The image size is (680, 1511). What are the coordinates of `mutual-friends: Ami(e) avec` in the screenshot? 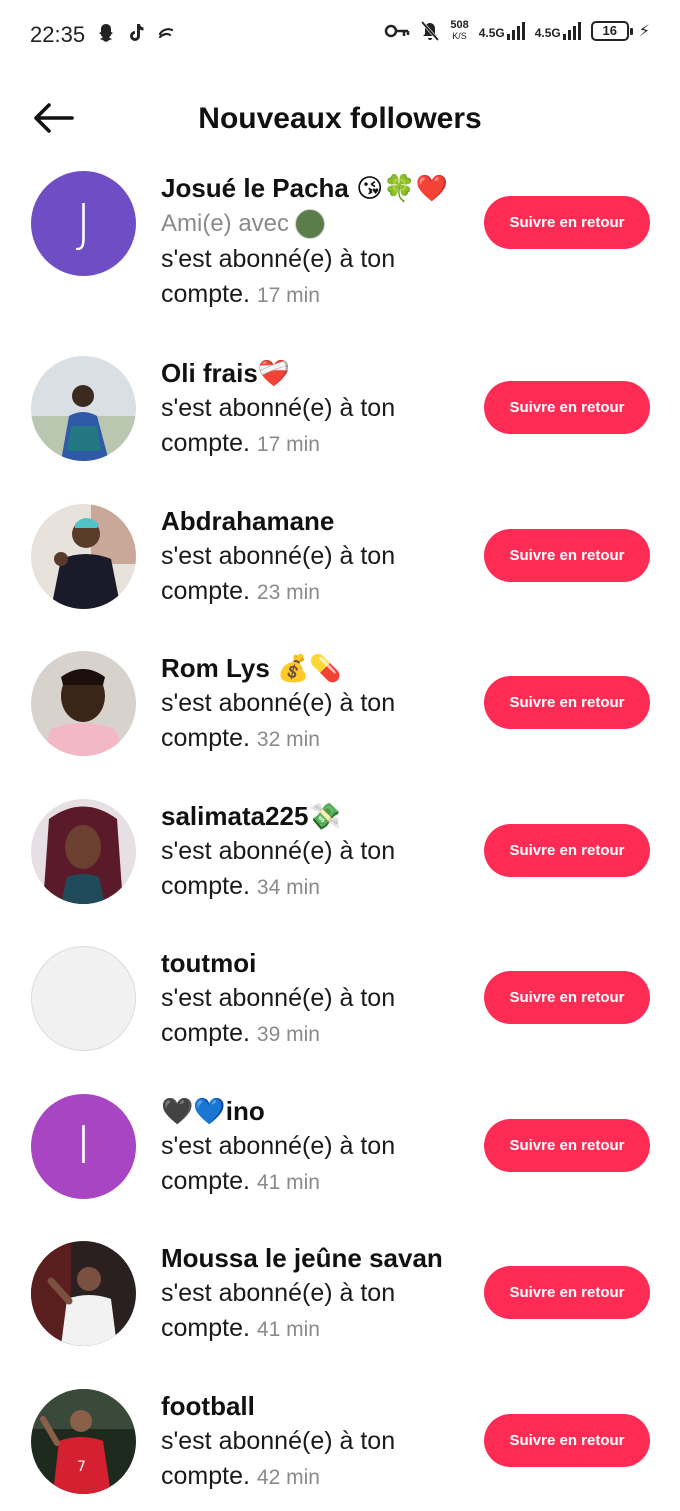 It's located at (316, 224).